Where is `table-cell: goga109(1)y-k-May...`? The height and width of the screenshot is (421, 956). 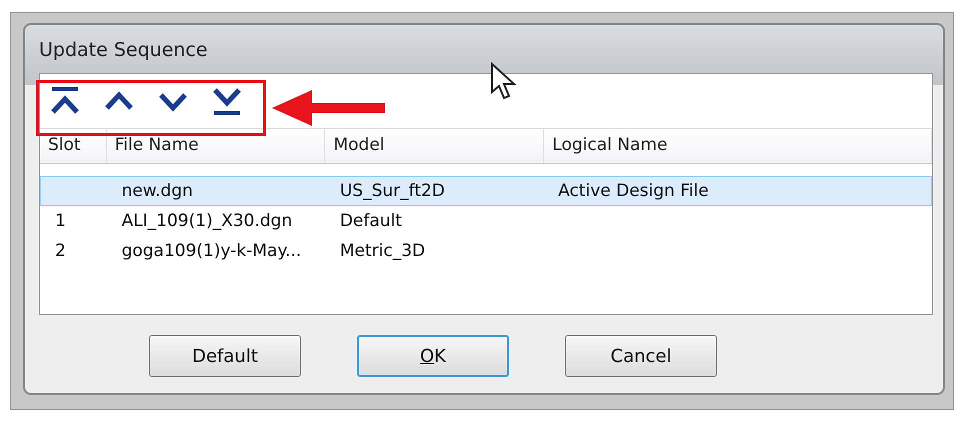 table-cell: goga109(1)y-k-May... is located at coordinates (212, 251).